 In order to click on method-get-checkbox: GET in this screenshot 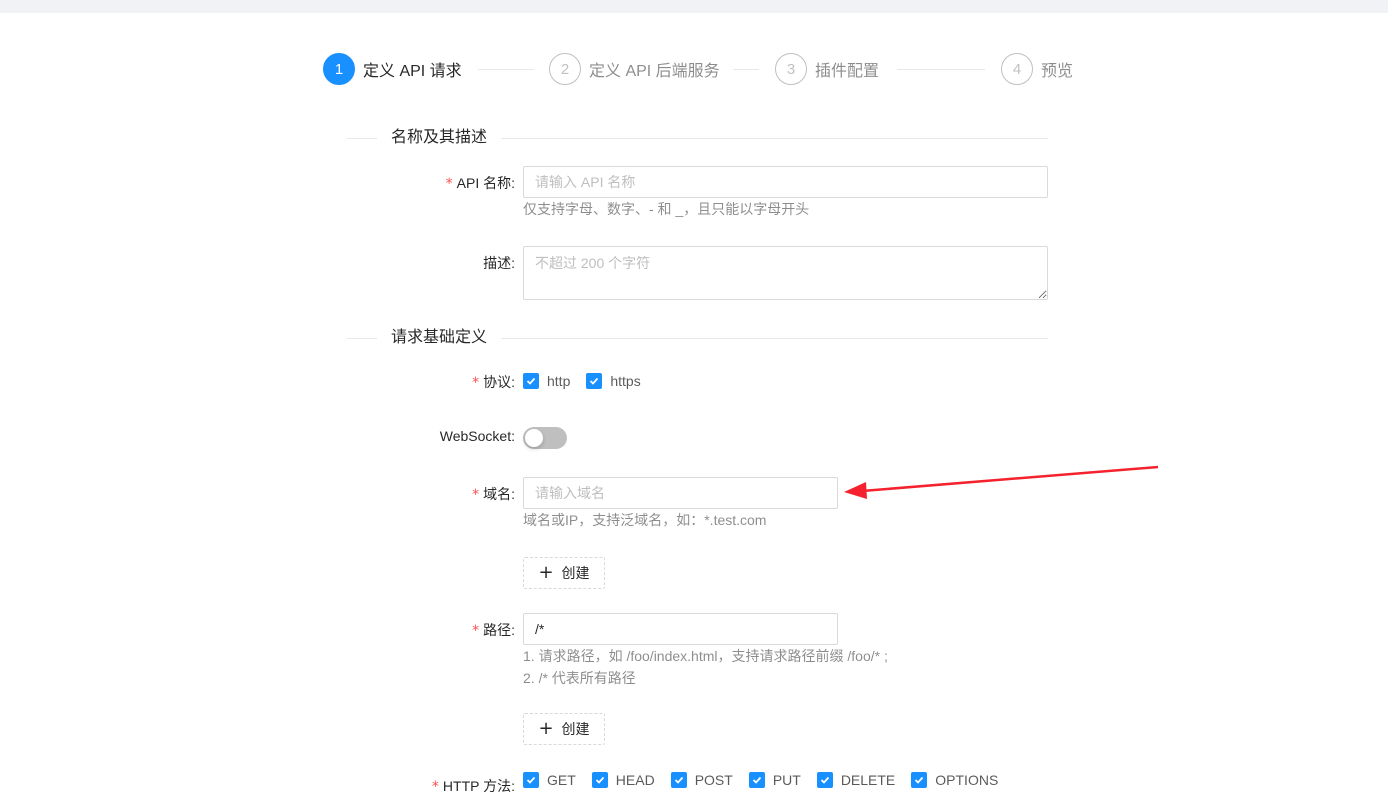, I will do `click(549, 780)`.